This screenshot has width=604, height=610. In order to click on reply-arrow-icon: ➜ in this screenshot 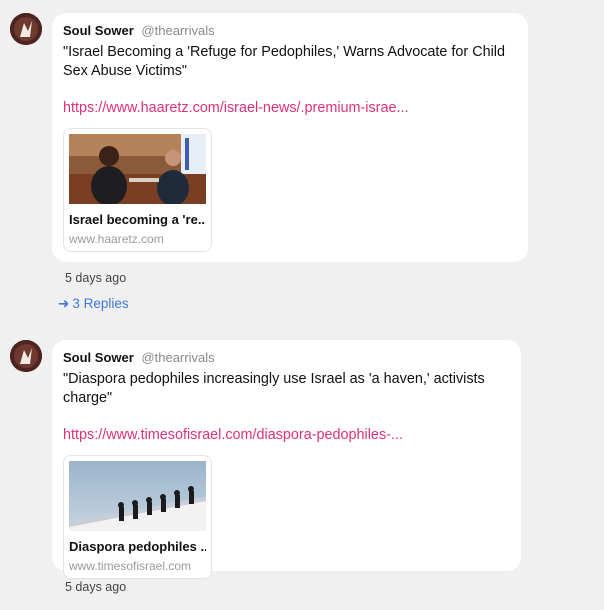, I will do `click(64, 303)`.